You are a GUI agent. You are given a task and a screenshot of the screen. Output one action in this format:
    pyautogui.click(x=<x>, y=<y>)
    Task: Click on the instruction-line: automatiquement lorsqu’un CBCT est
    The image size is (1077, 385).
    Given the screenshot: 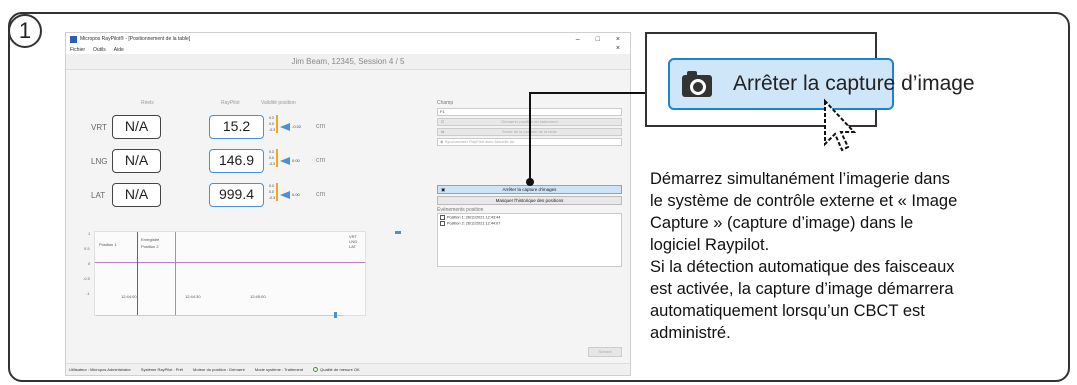 What is the action you would take?
    pyautogui.click(x=787, y=311)
    